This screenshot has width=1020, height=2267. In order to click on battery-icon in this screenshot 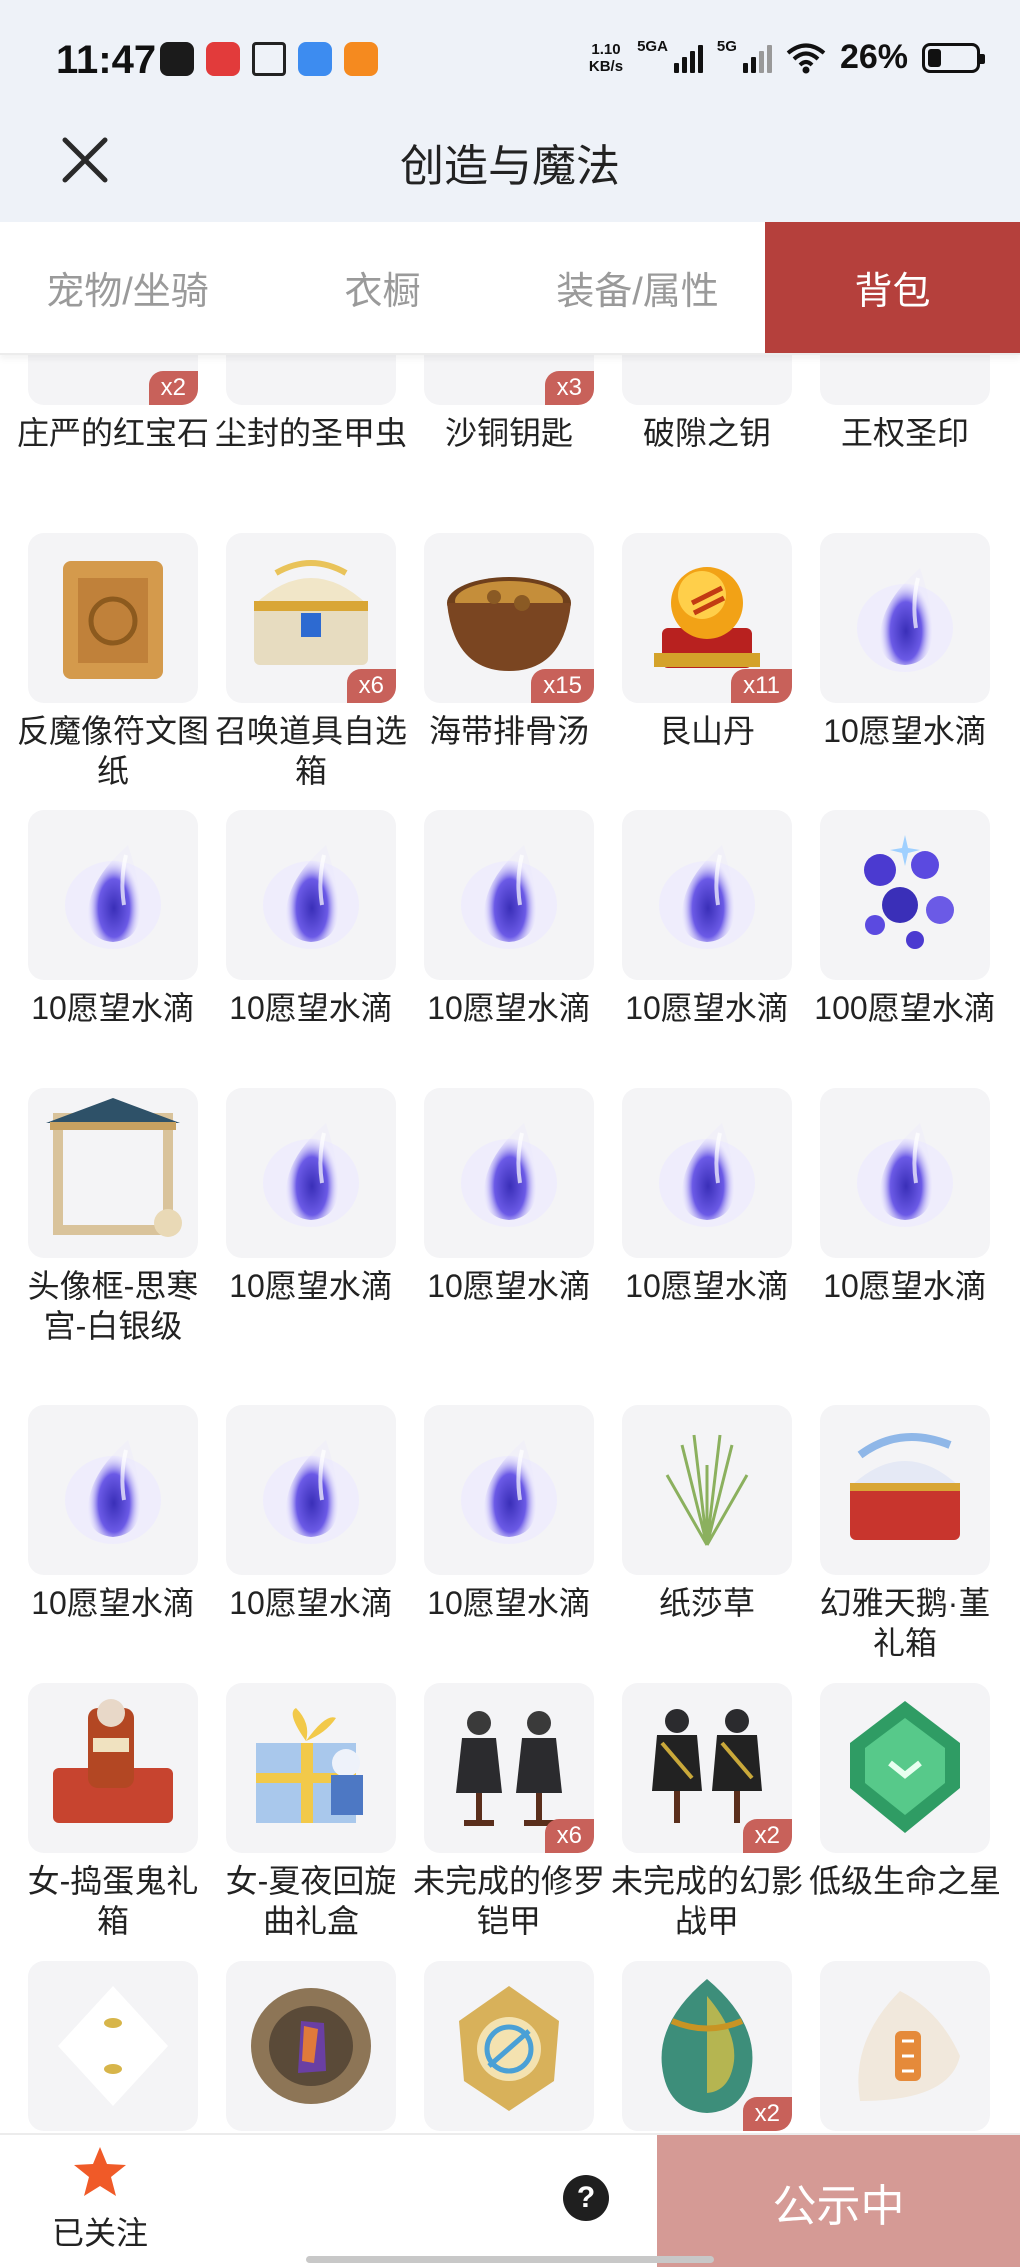, I will do `click(953, 57)`.